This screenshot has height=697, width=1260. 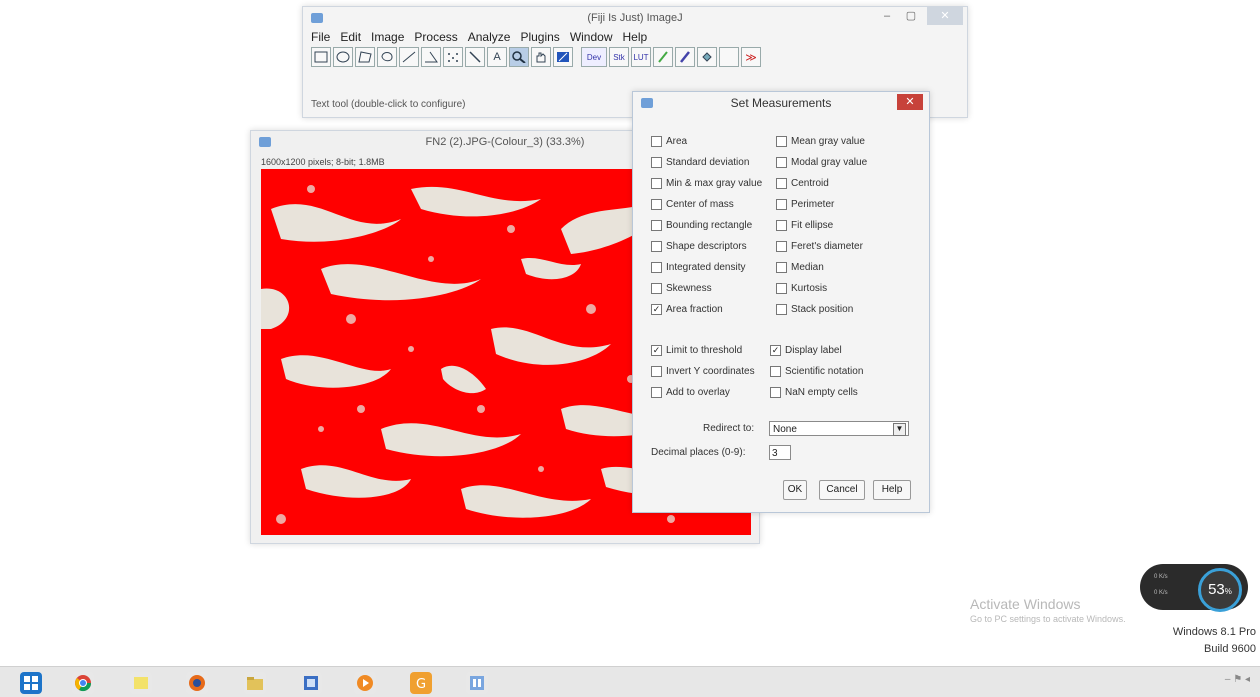 What do you see at coordinates (690, 392) in the screenshot?
I see `checkbox-add-to-overlay: Add to overlay` at bounding box center [690, 392].